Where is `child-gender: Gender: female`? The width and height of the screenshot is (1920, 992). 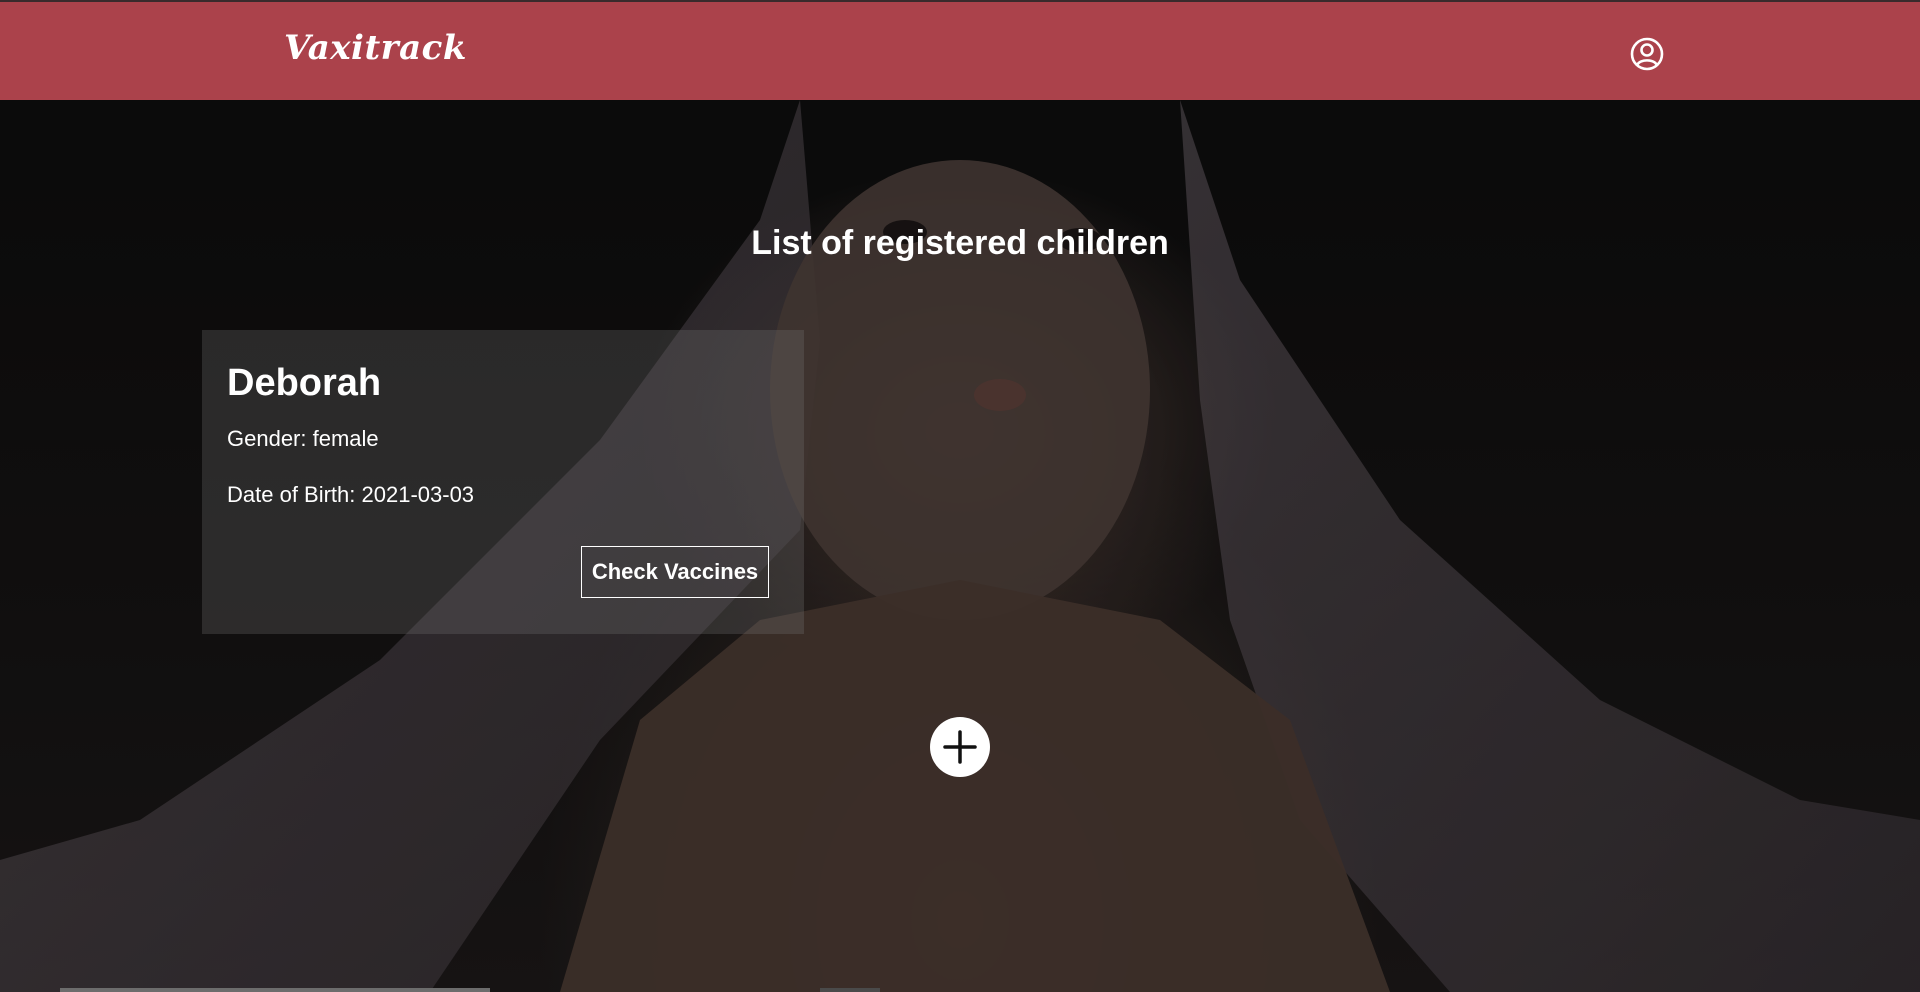 child-gender: Gender: female is located at coordinates (303, 438).